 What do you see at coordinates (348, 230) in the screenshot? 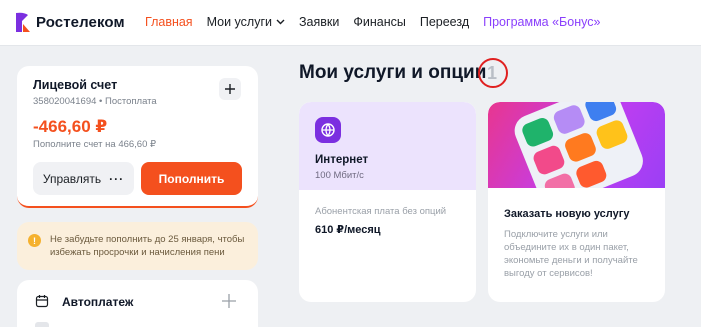
I see `fee-value: 610 ₽/месяц` at bounding box center [348, 230].